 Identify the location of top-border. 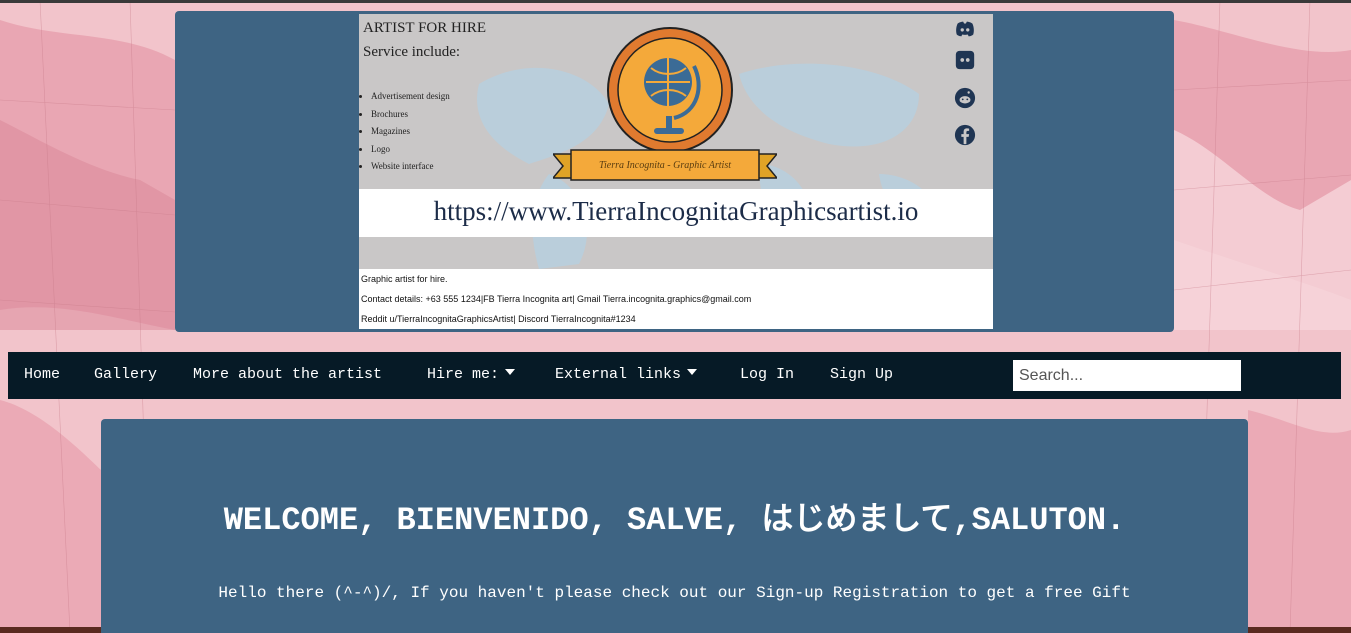
(675, 1).